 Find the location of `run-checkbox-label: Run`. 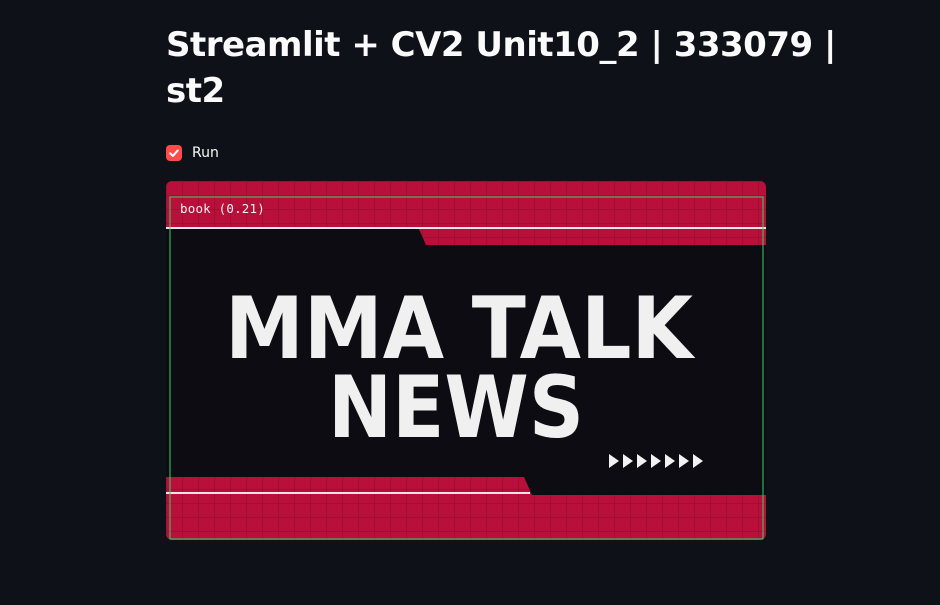

run-checkbox-label: Run is located at coordinates (205, 153).